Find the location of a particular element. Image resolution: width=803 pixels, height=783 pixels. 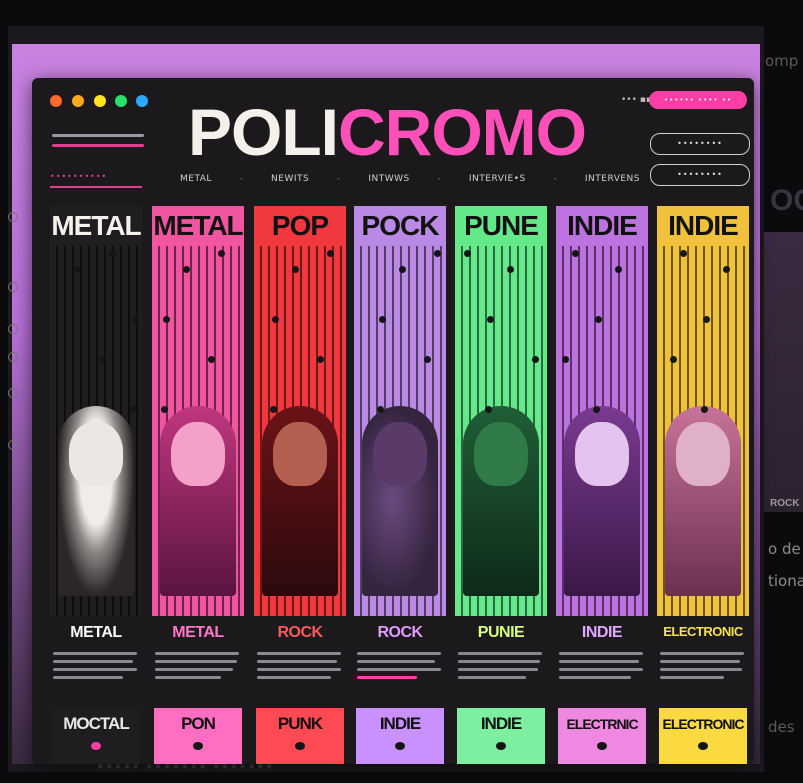

background-text: des is located at coordinates (781, 727).